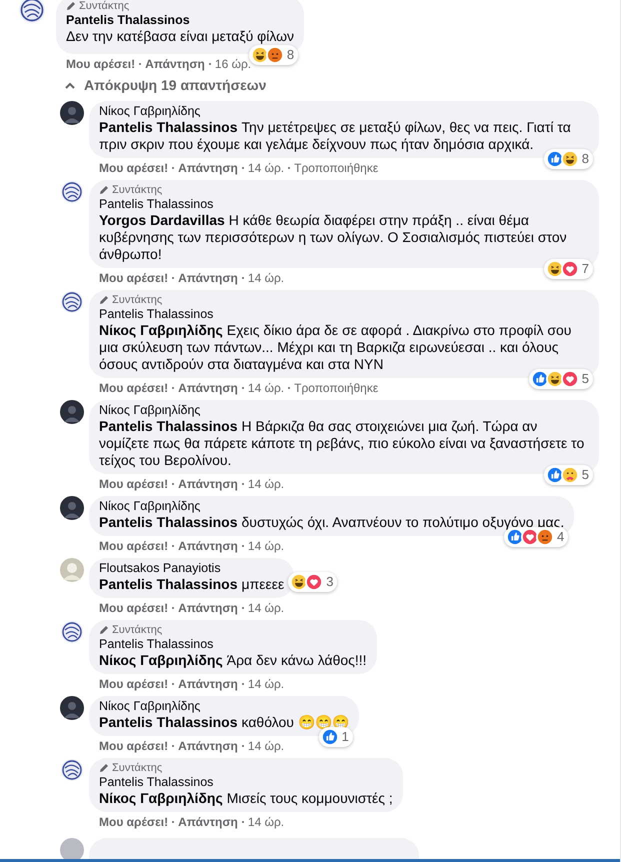  I want to click on timestamp: 16 ώρ., so click(233, 64).